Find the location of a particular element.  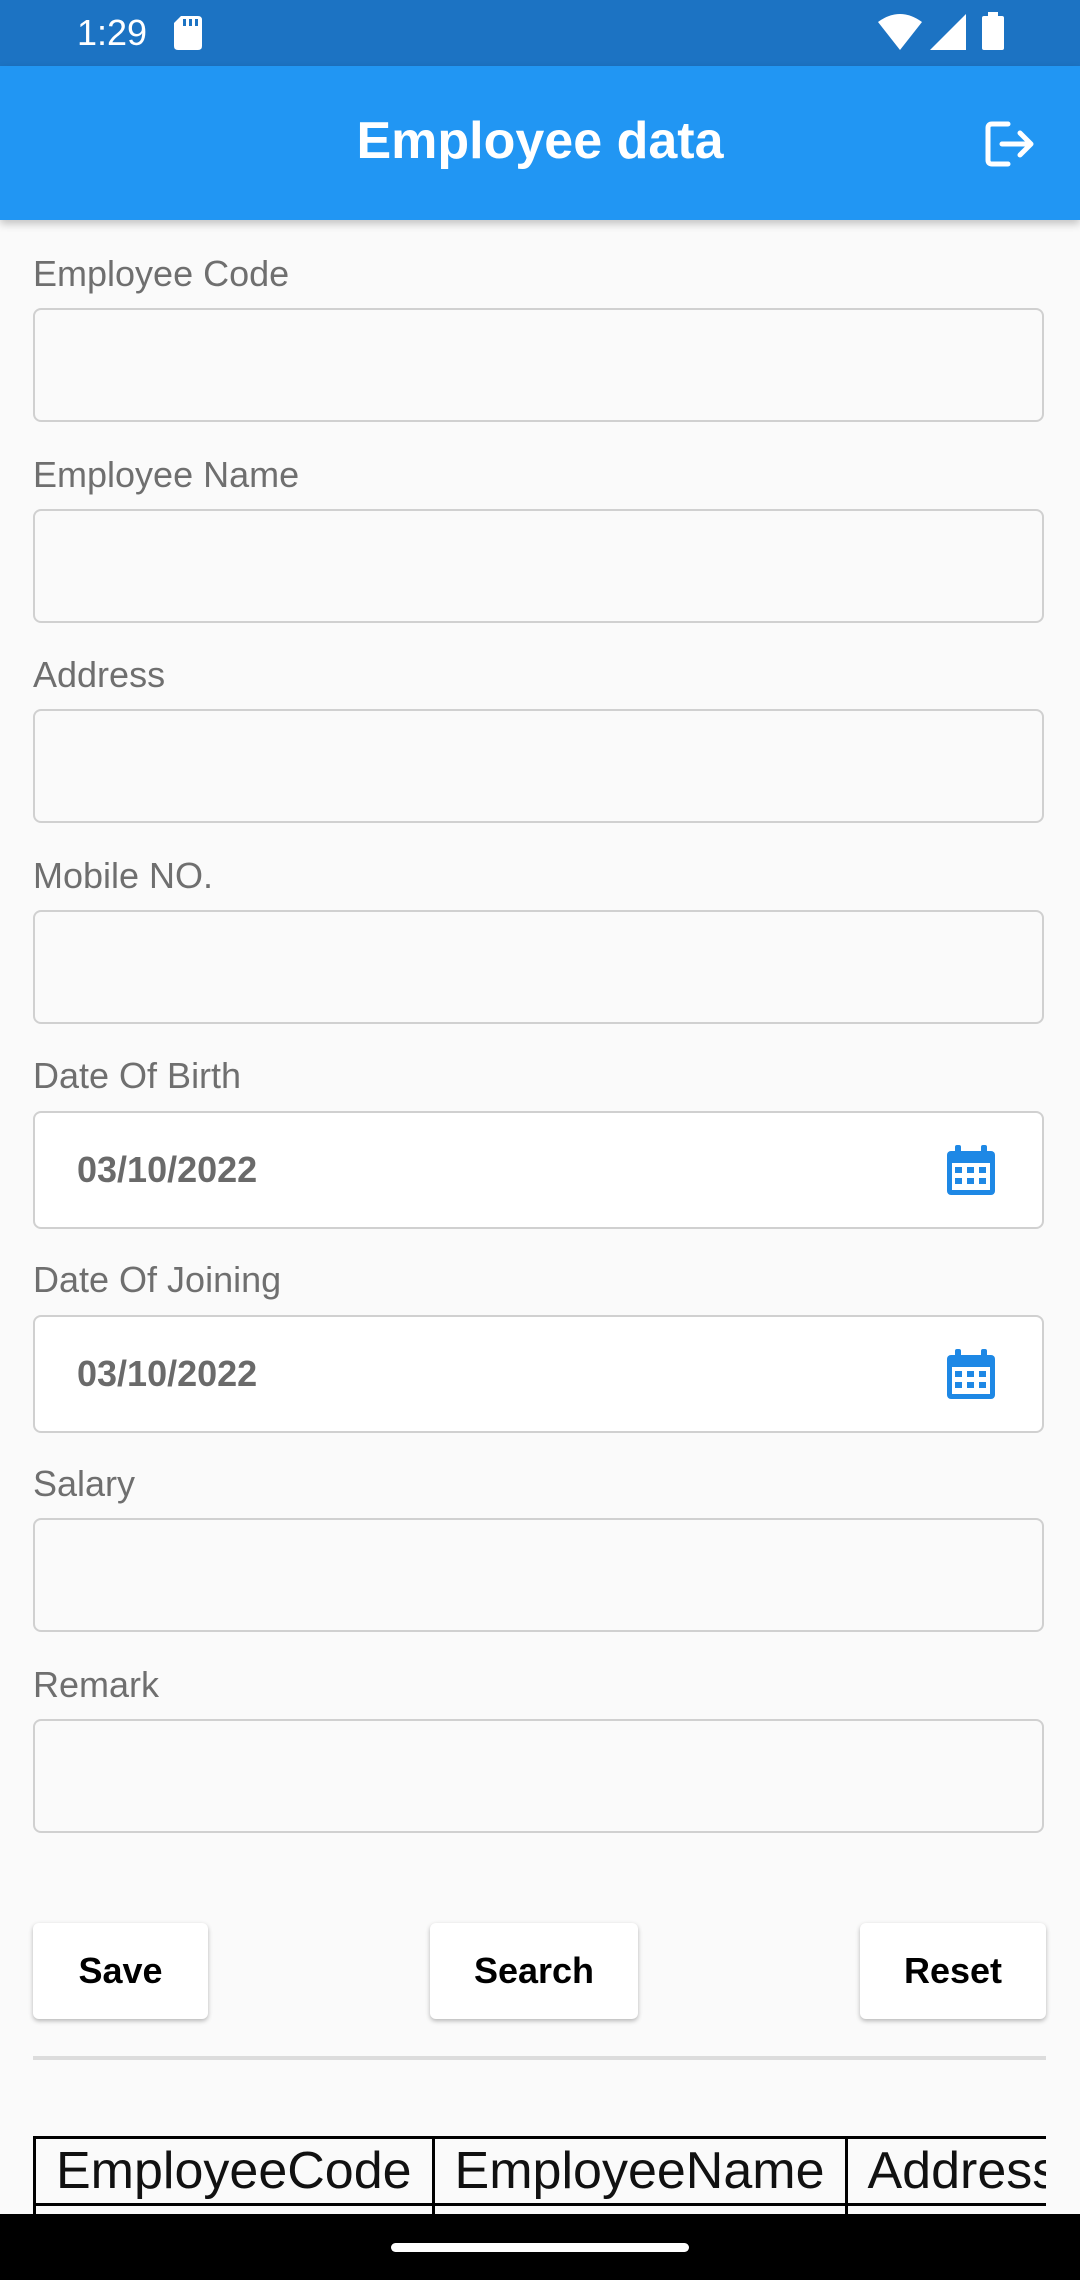

logout-icon is located at coordinates (1009, 144).